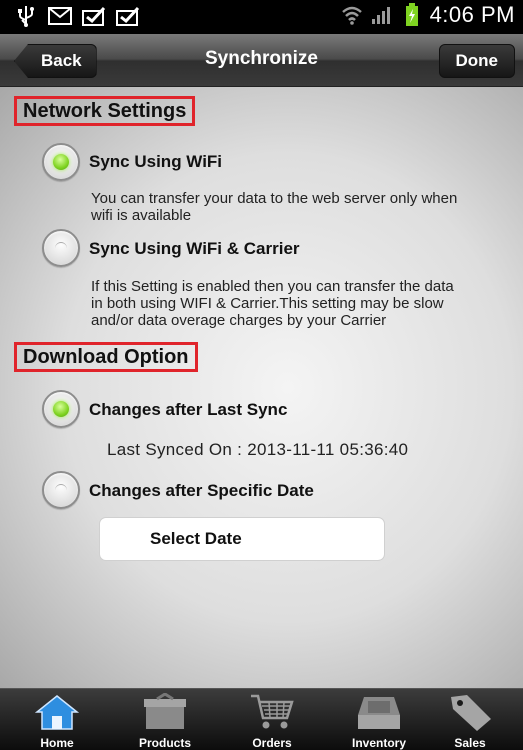  Describe the element at coordinates (412, 15) in the screenshot. I see `battery-charging-icon` at that location.